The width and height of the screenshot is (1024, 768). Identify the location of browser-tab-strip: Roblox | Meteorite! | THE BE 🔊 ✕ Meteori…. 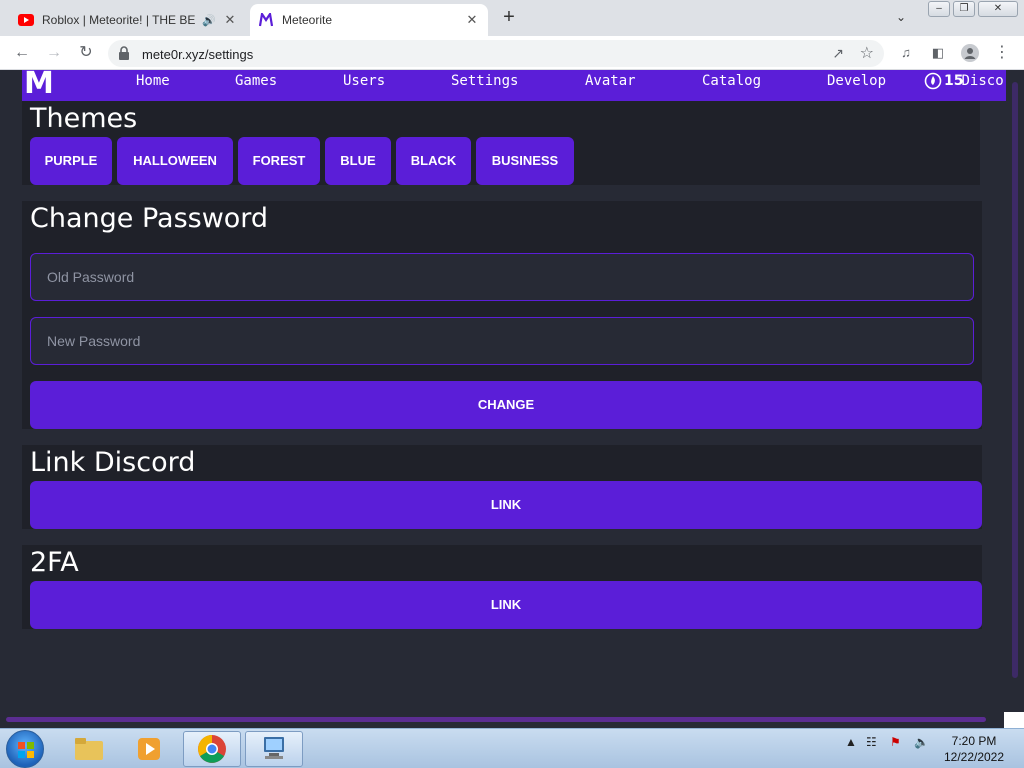
(512, 18).